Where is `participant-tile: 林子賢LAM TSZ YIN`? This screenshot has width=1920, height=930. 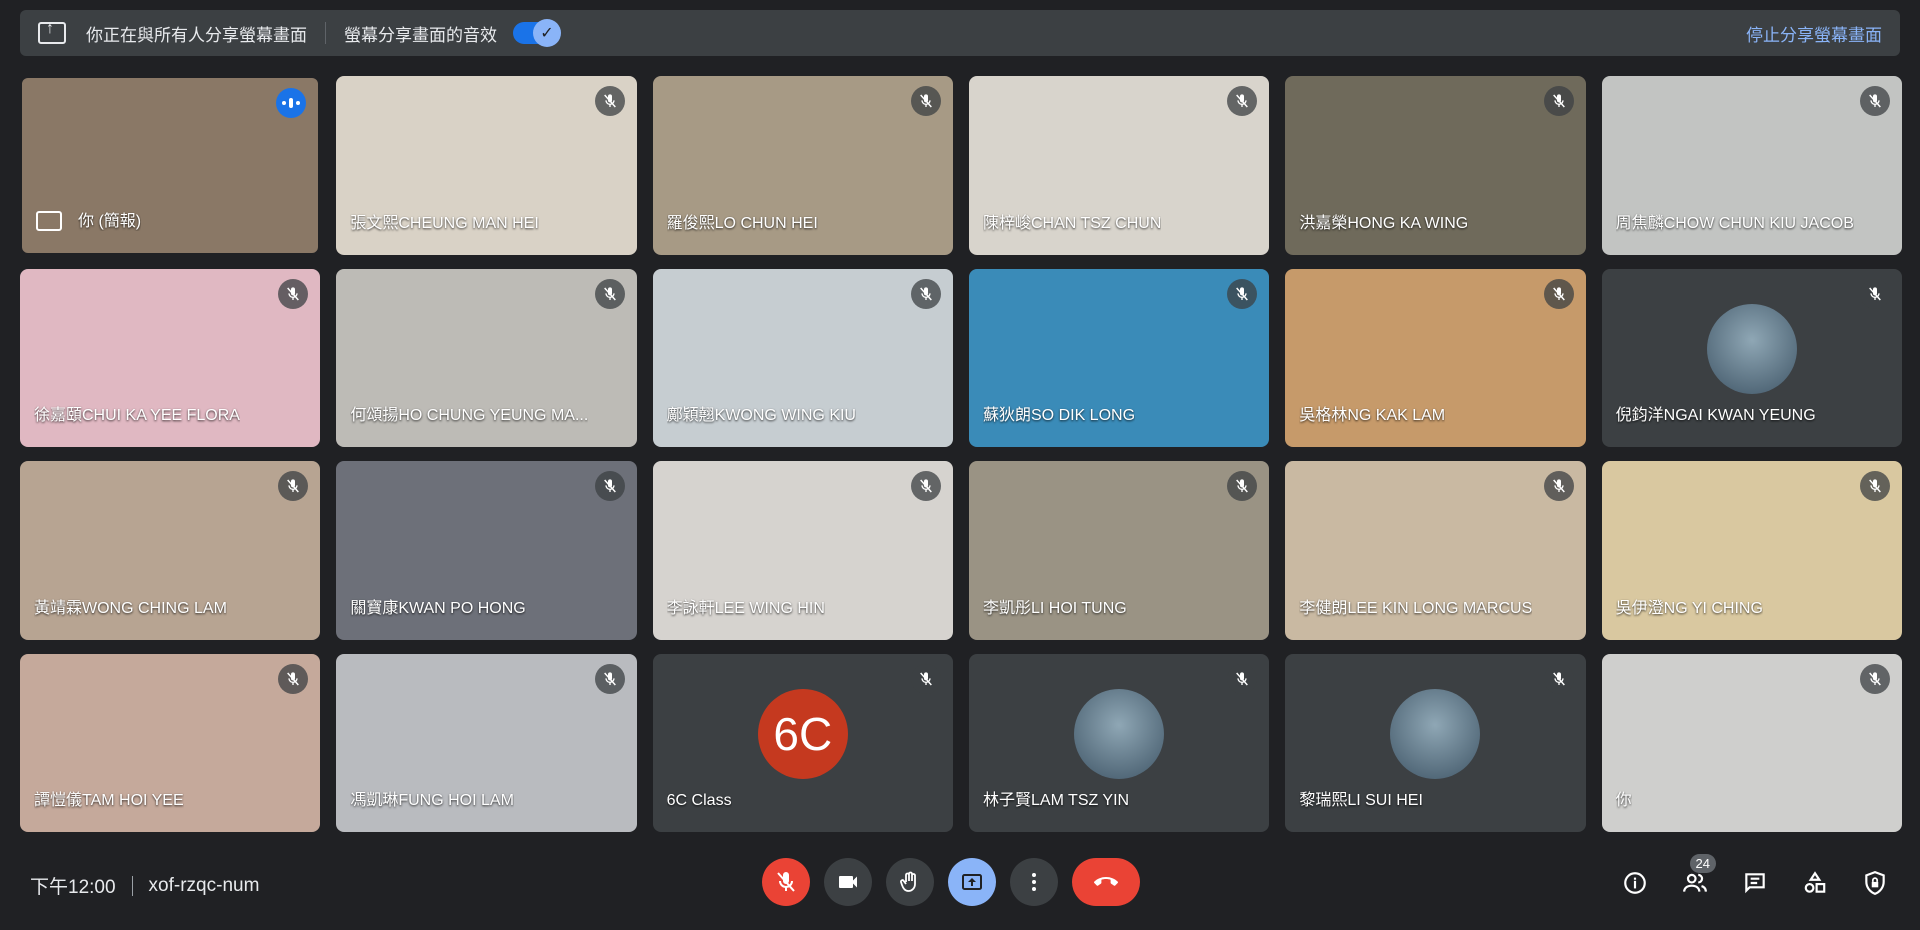
participant-tile: 林子賢LAM TSZ YIN is located at coordinates (1119, 742).